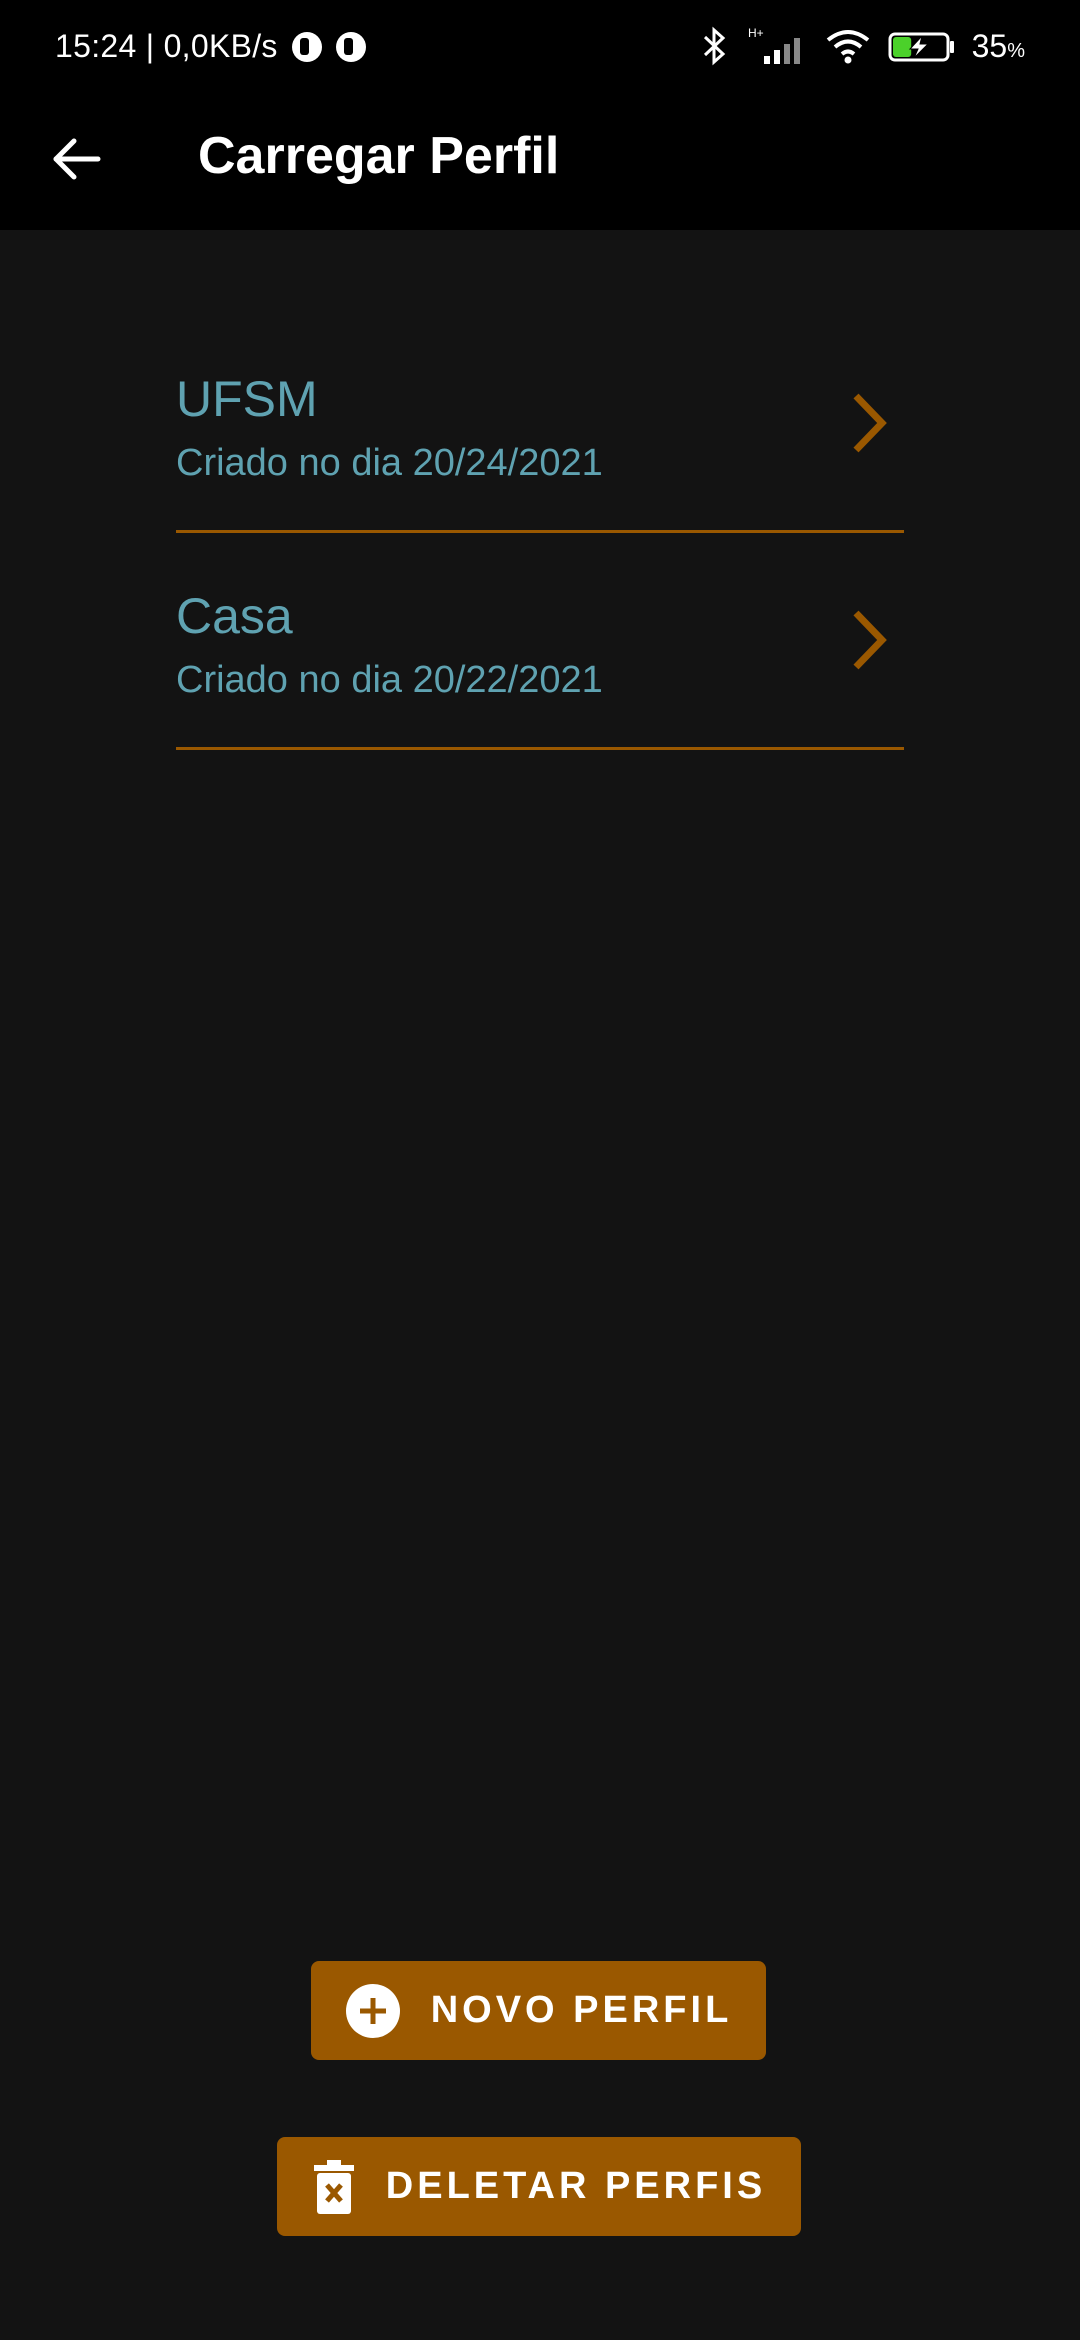 The height and width of the screenshot is (2340, 1080). Describe the element at coordinates (774, 45) in the screenshot. I see `cellular-signal-icon: H+` at that location.